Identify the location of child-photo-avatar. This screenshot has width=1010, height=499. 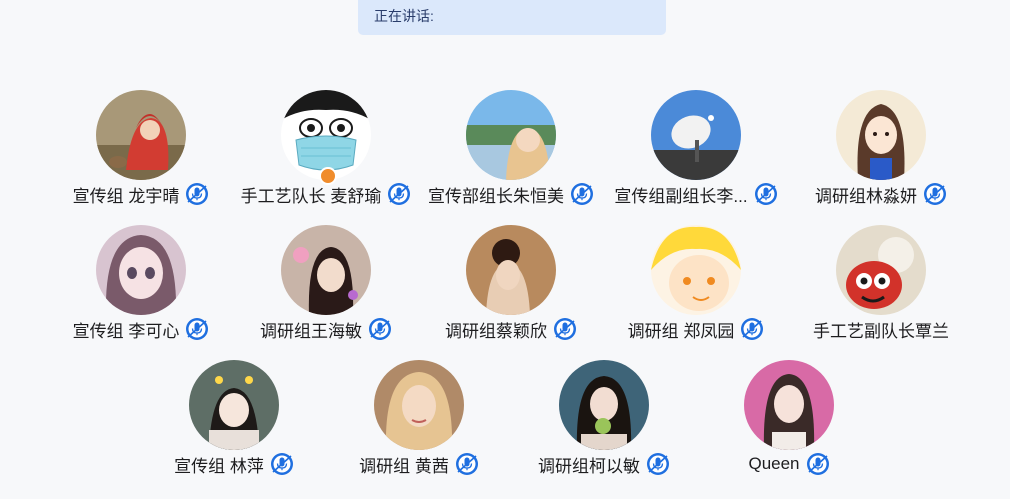
(234, 405).